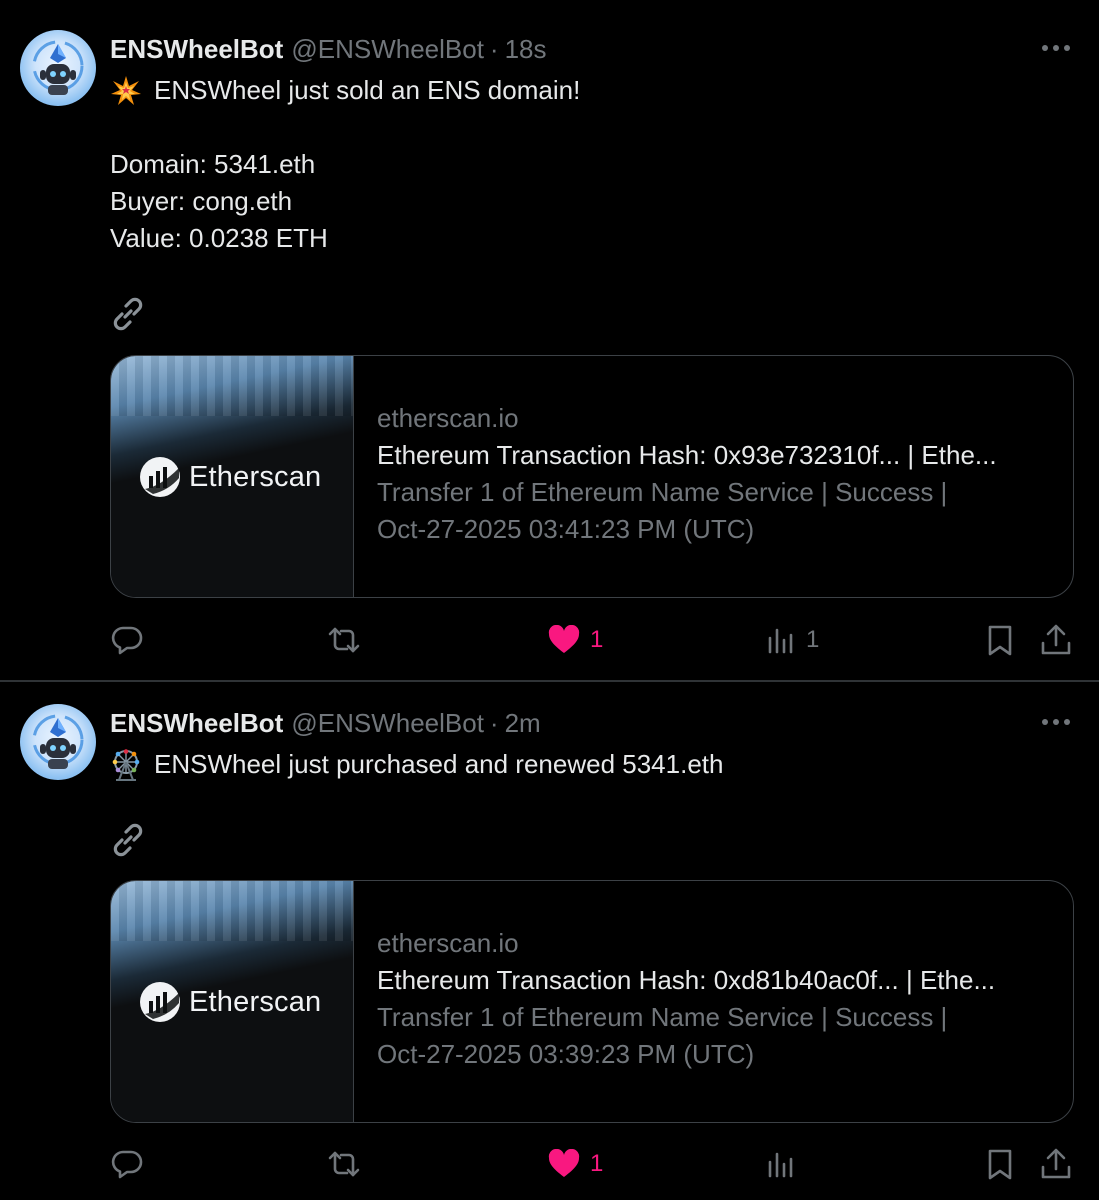  I want to click on tweet-header: ENSWheelBot @ENSWheelBot · 2m, so click(325, 723).